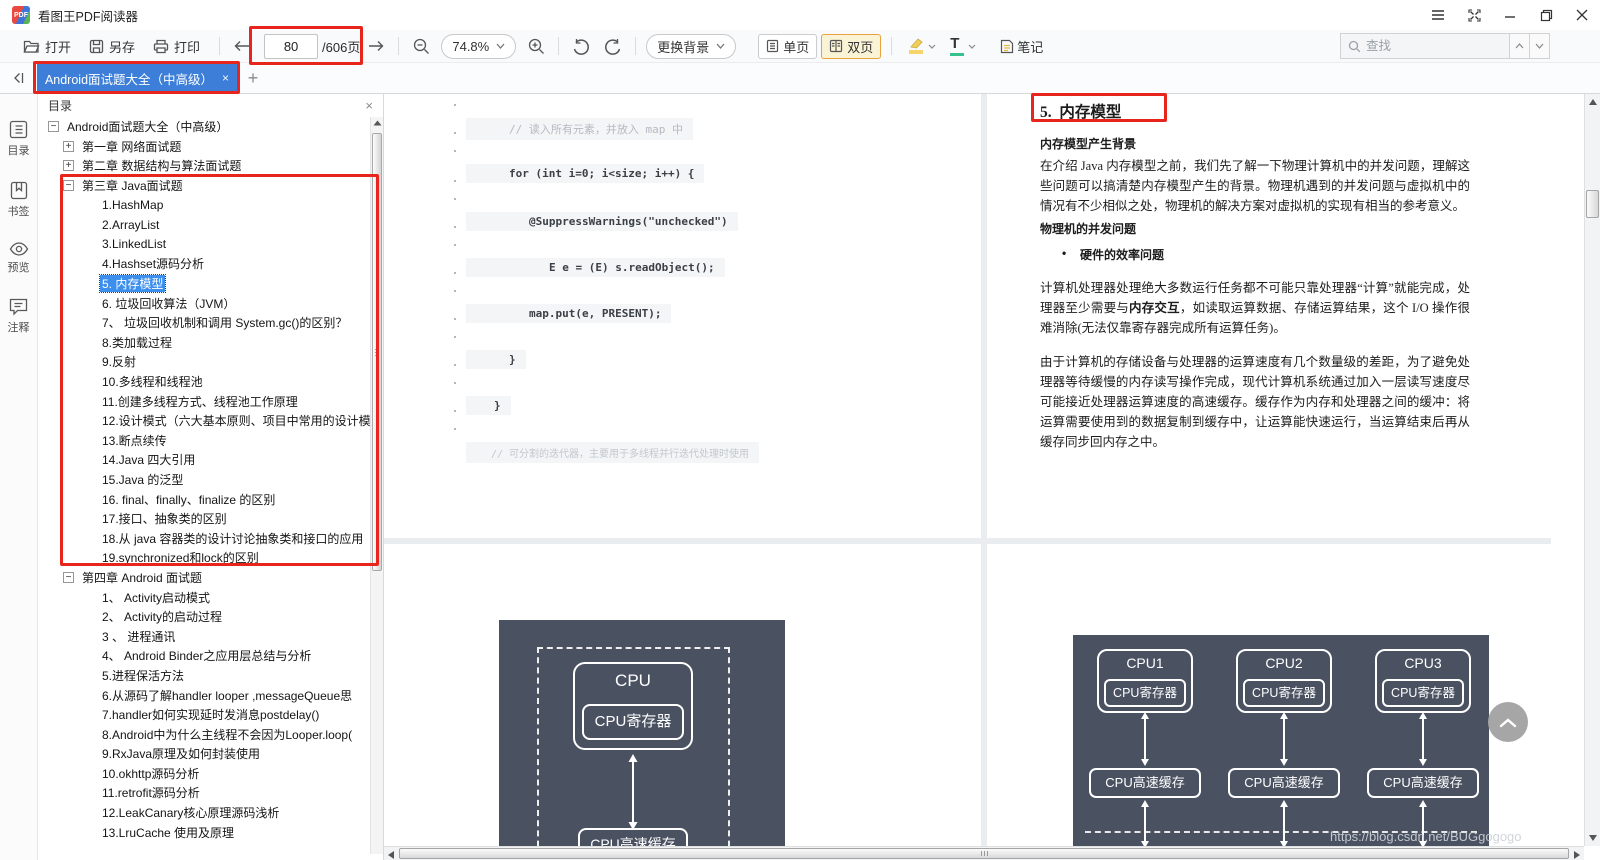 Image resolution: width=1600 pixels, height=860 pixels. What do you see at coordinates (291, 46) in the screenshot?
I see `page-number-input` at bounding box center [291, 46].